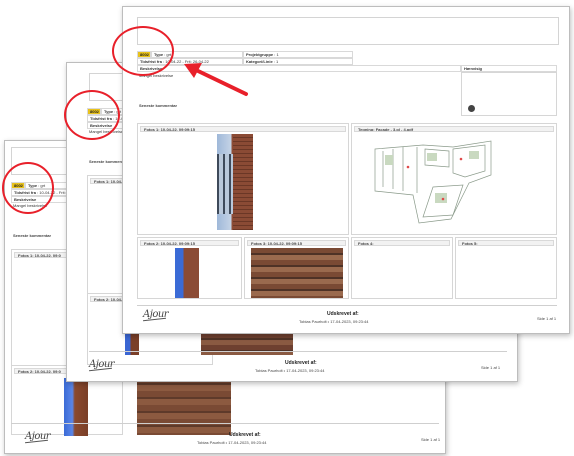 The width and height of the screenshot is (574, 456). I want to click on highlight-circle-back, so click(28, 188).